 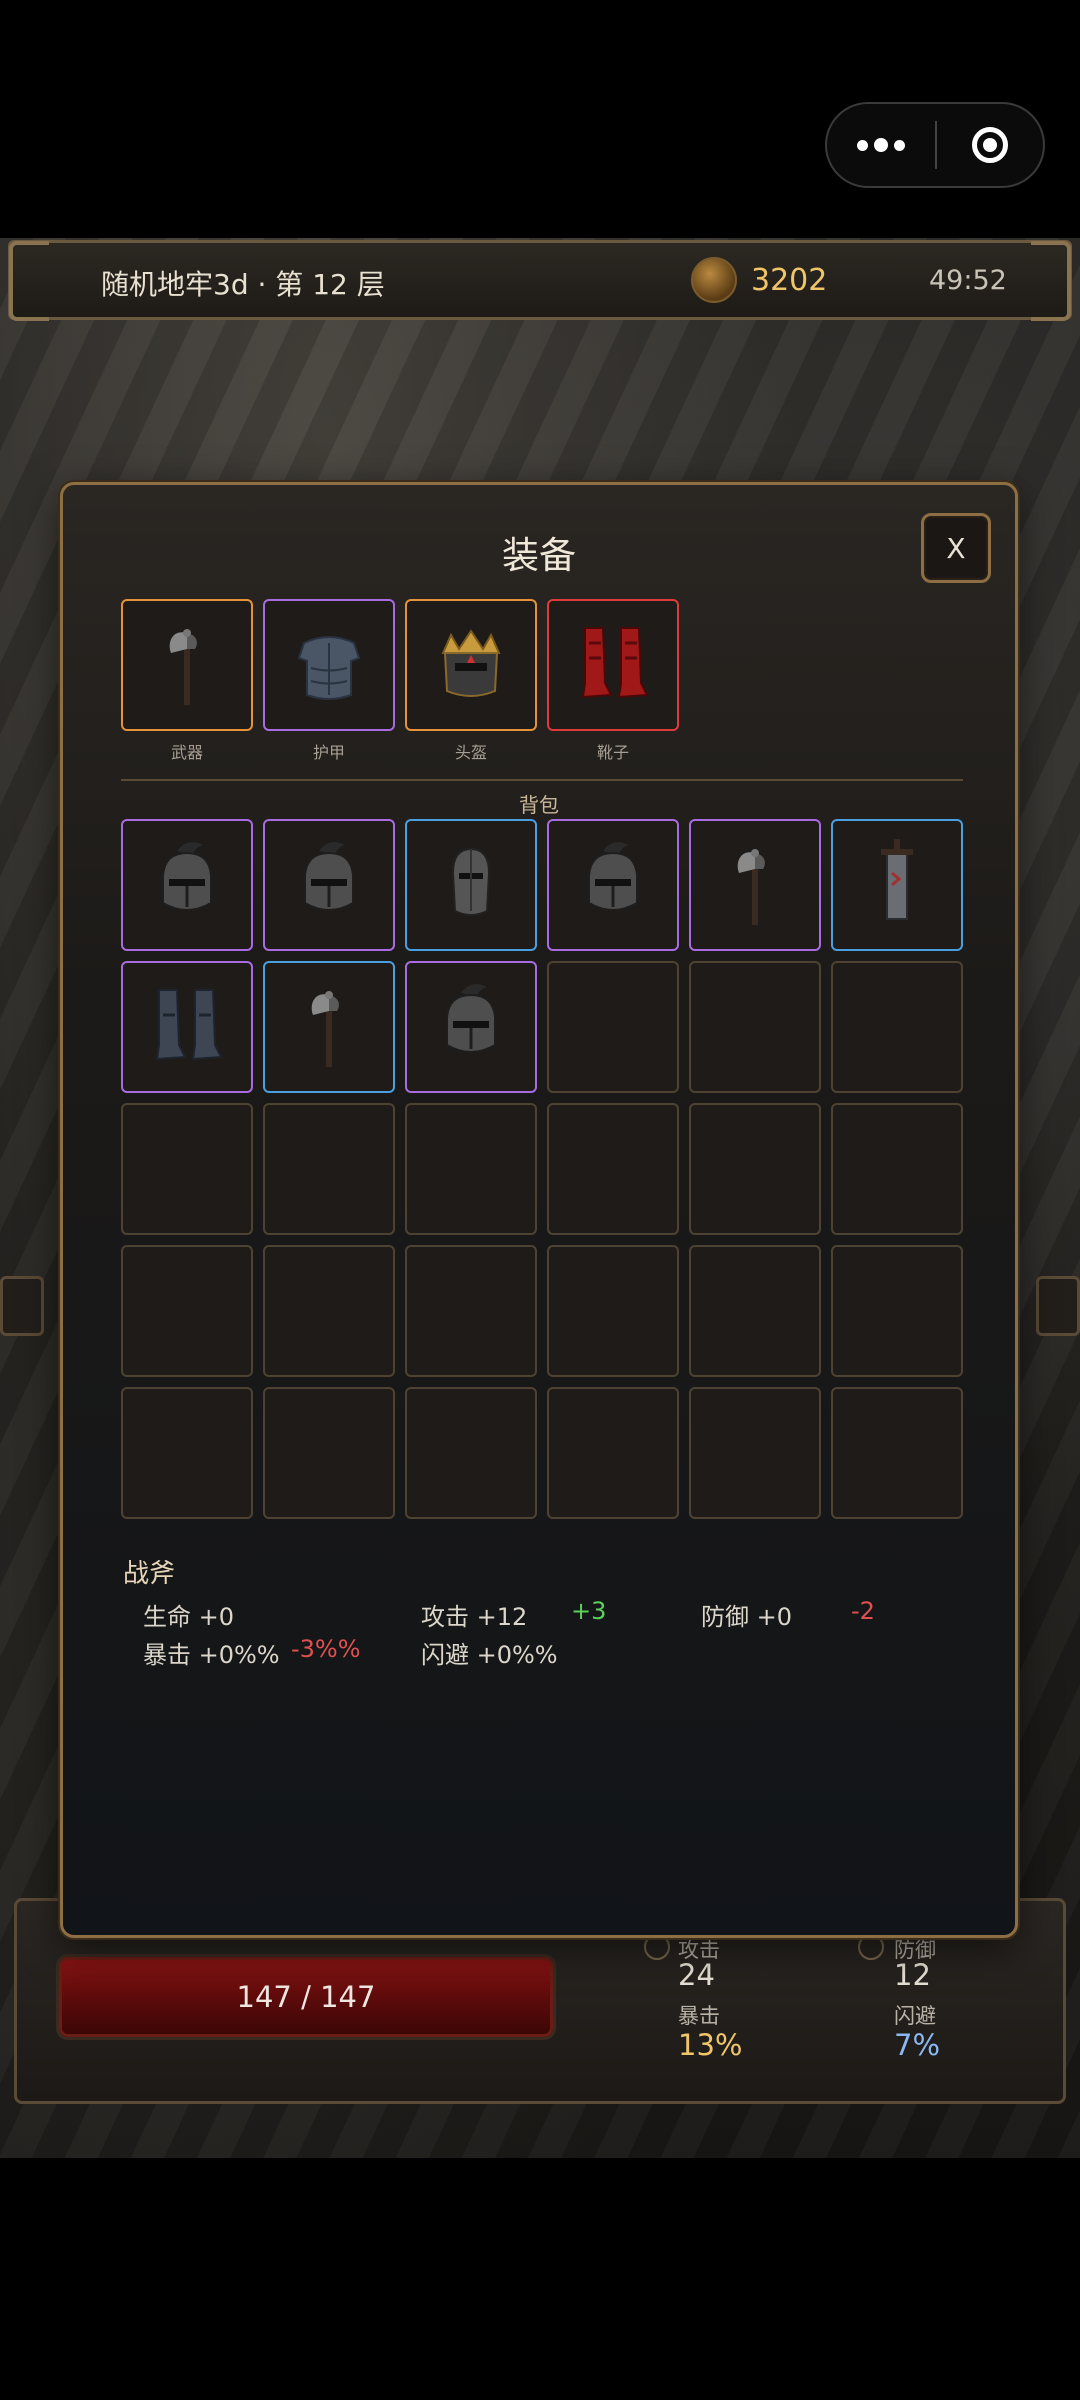 I want to click on equipped-slot-label: 武器, so click(x=186, y=752).